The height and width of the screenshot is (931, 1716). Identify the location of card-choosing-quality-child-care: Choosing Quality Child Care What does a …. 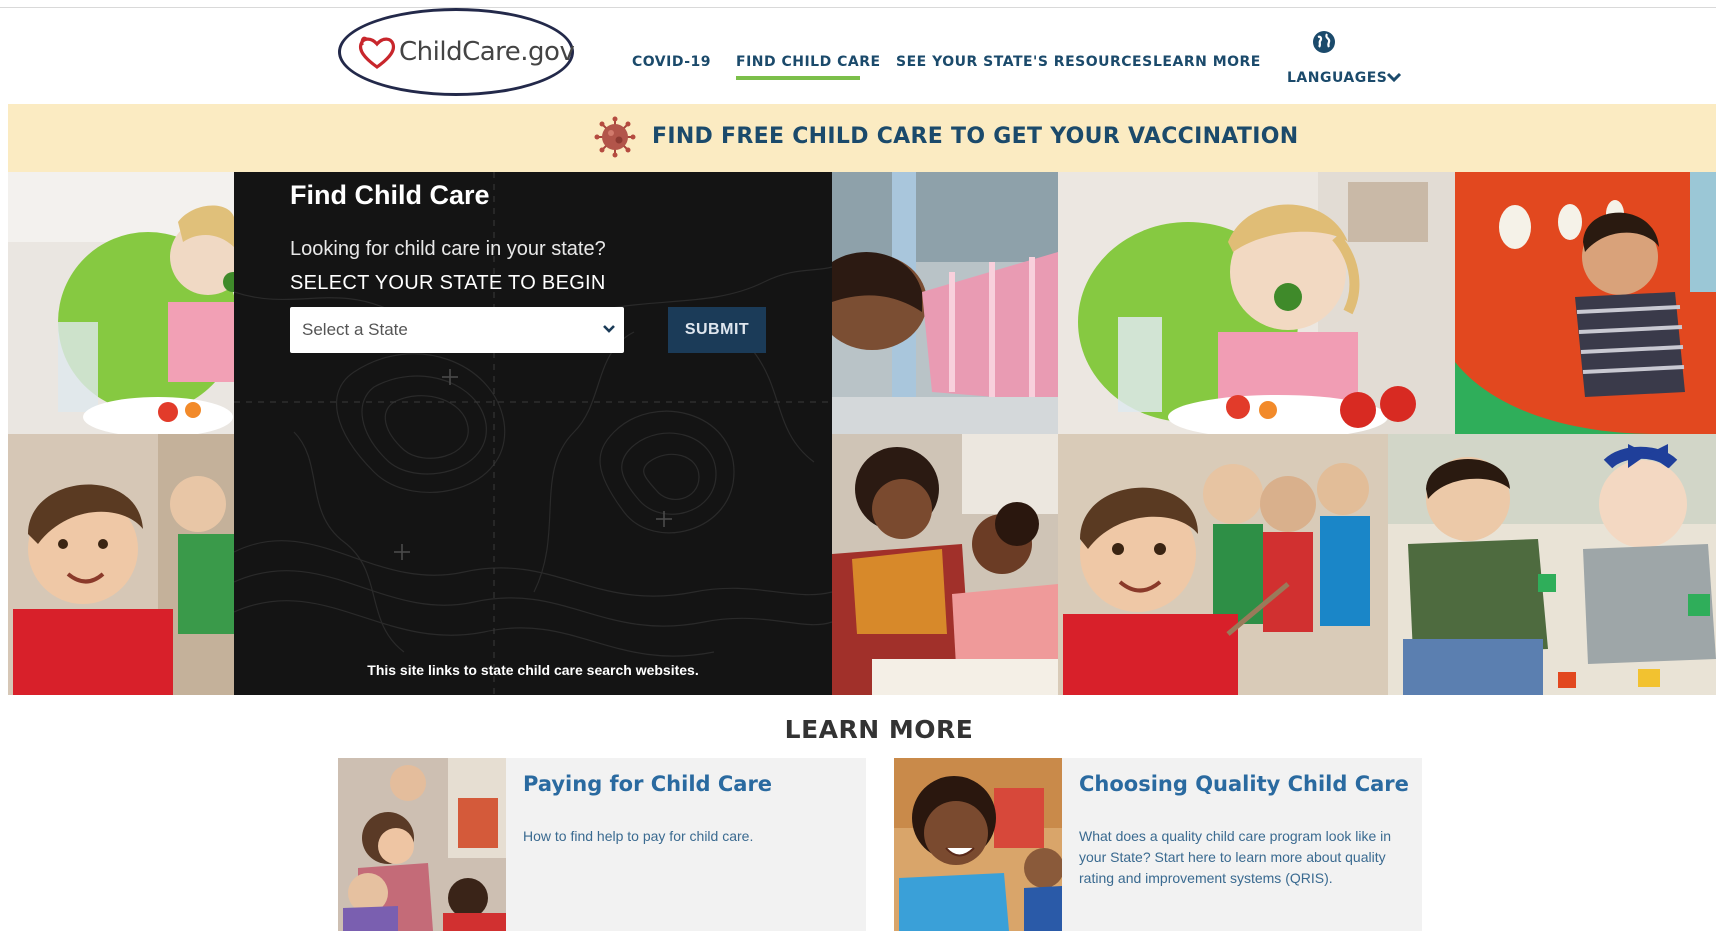
(1158, 844).